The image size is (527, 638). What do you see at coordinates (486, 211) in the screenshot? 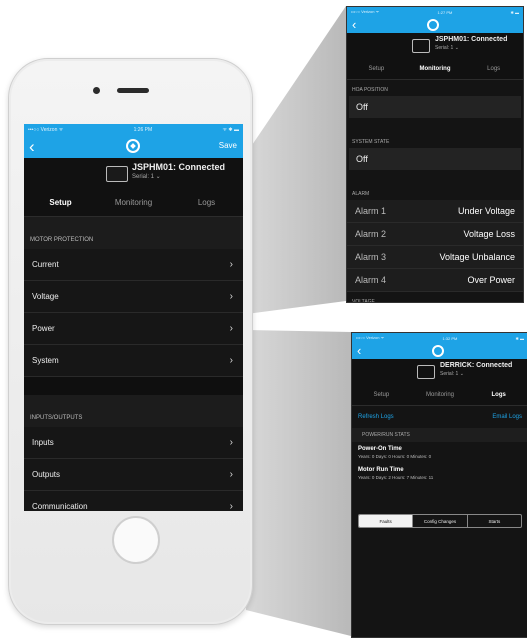
I see `alarm-value: Under Voltage` at bounding box center [486, 211].